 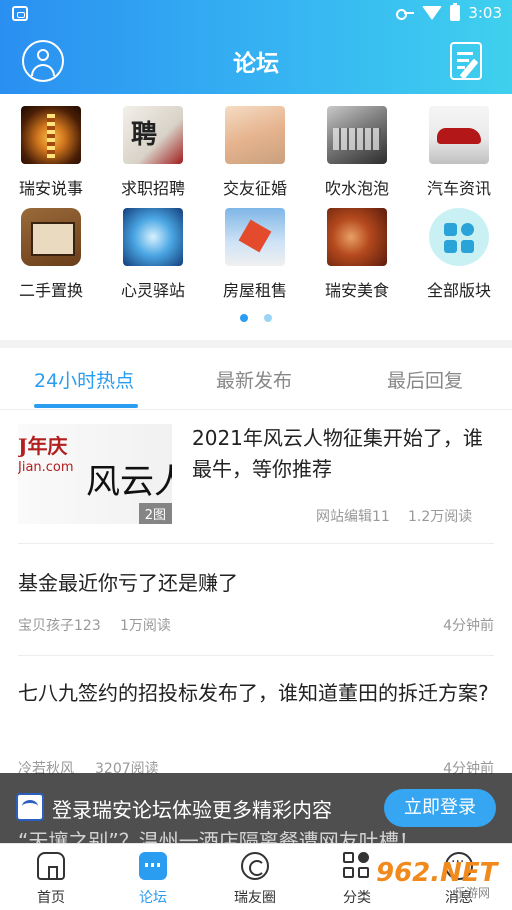 I want to click on post-title: 基金最近你亏了还是赚了, so click(x=128, y=583).